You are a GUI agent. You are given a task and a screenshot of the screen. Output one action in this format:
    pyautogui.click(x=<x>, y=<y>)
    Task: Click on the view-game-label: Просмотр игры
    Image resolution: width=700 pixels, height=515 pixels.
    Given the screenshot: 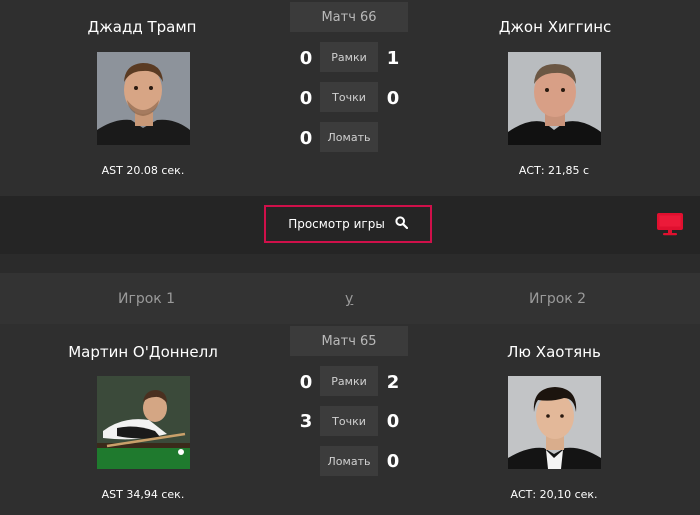 What is the action you would take?
    pyautogui.click(x=336, y=224)
    